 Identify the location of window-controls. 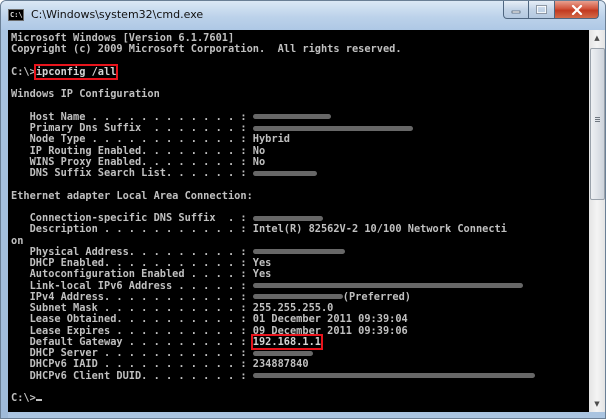
(551, 10).